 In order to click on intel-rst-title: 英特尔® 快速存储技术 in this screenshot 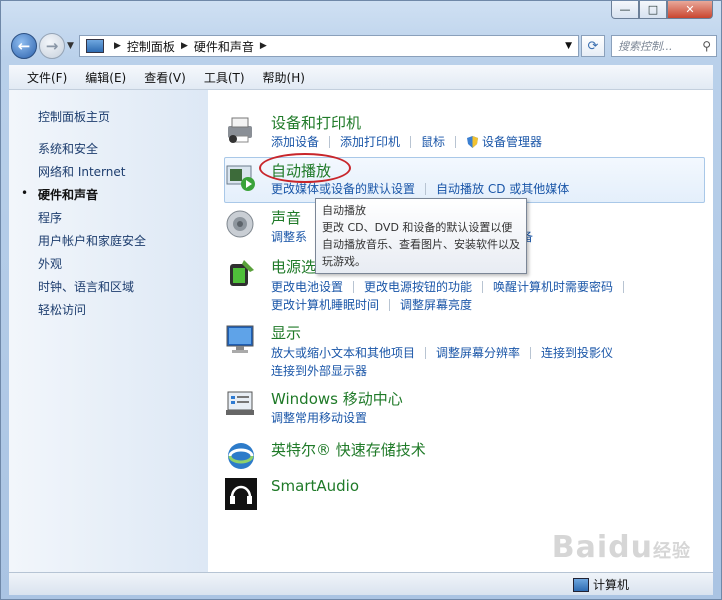, I will do `click(348, 449)`.